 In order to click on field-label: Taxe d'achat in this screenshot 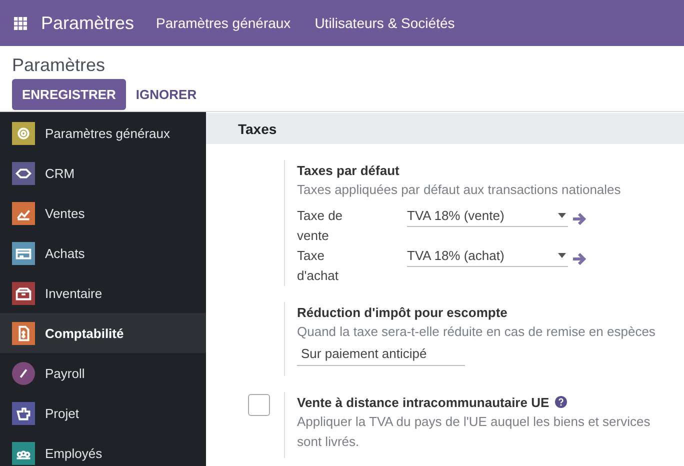, I will do `click(318, 266)`.